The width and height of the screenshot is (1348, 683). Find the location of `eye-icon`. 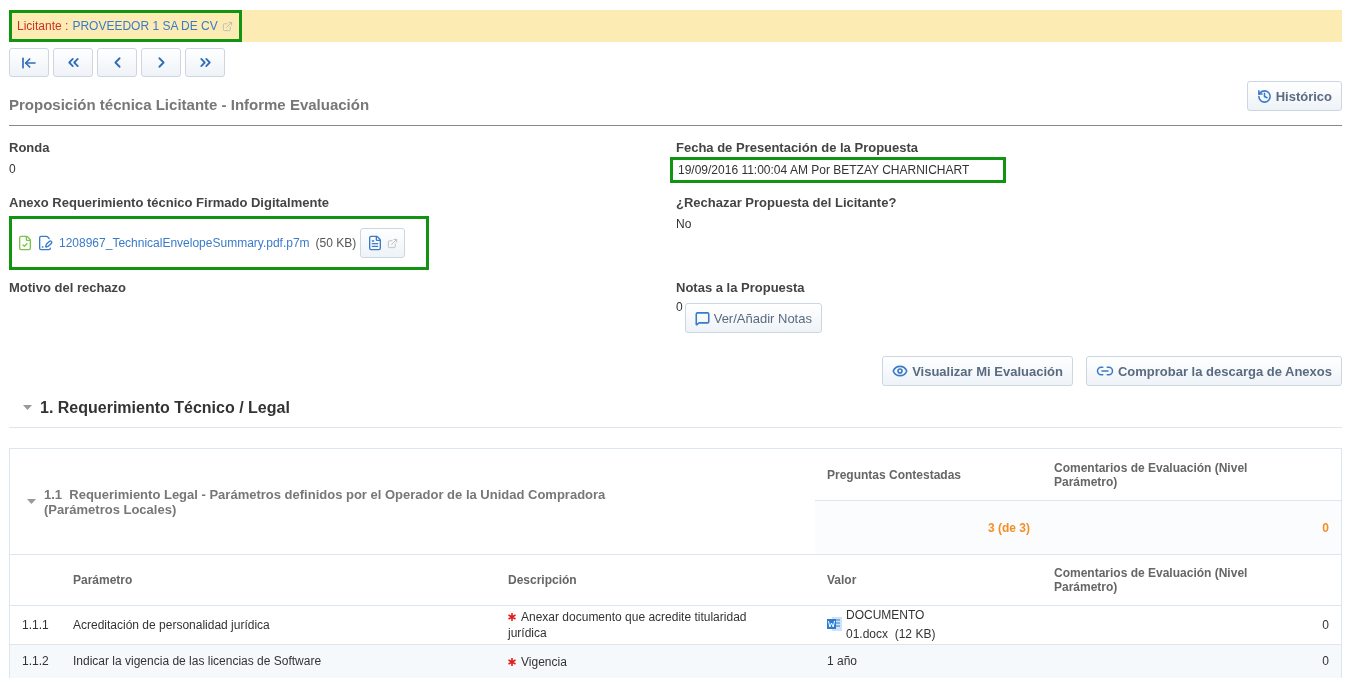

eye-icon is located at coordinates (900, 371).